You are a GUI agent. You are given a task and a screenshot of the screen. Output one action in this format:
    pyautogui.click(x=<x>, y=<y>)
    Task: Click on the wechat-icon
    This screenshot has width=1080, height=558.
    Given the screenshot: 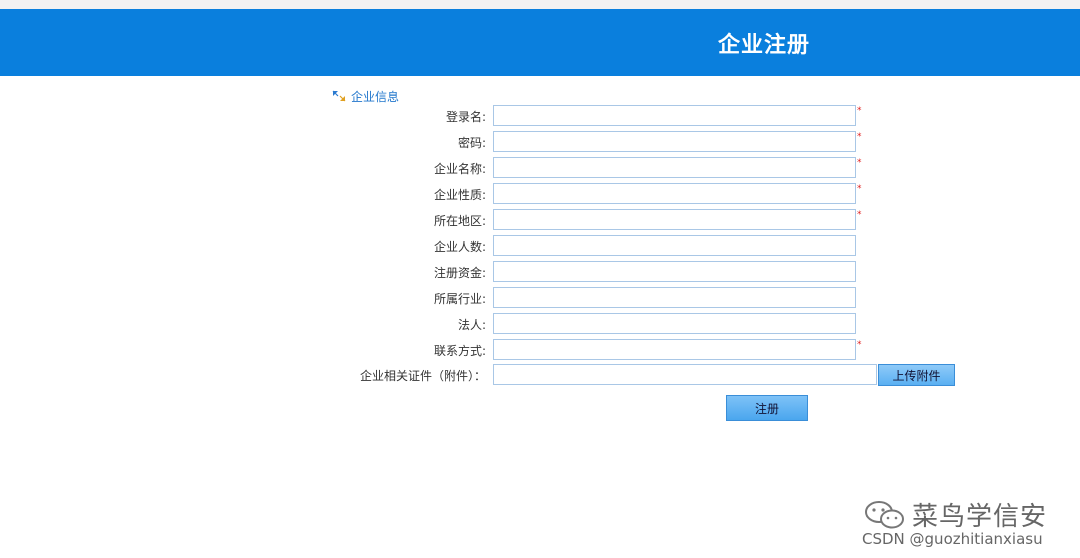 What is the action you would take?
    pyautogui.click(x=884, y=514)
    